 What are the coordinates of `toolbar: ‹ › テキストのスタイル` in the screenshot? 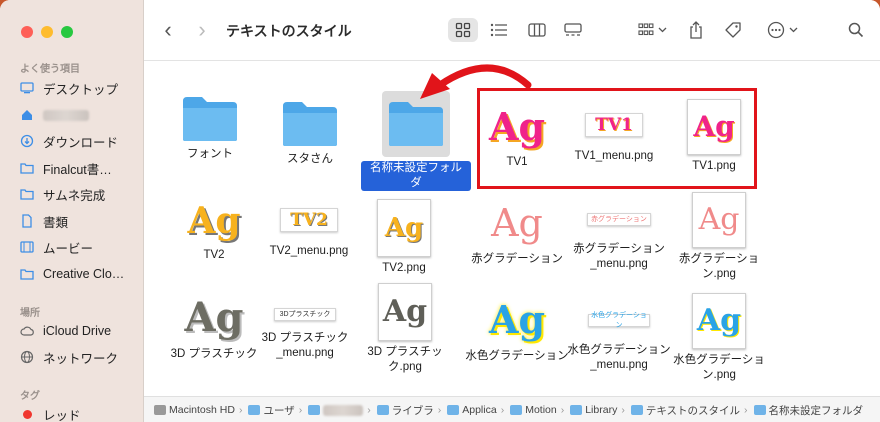 It's located at (512, 30).